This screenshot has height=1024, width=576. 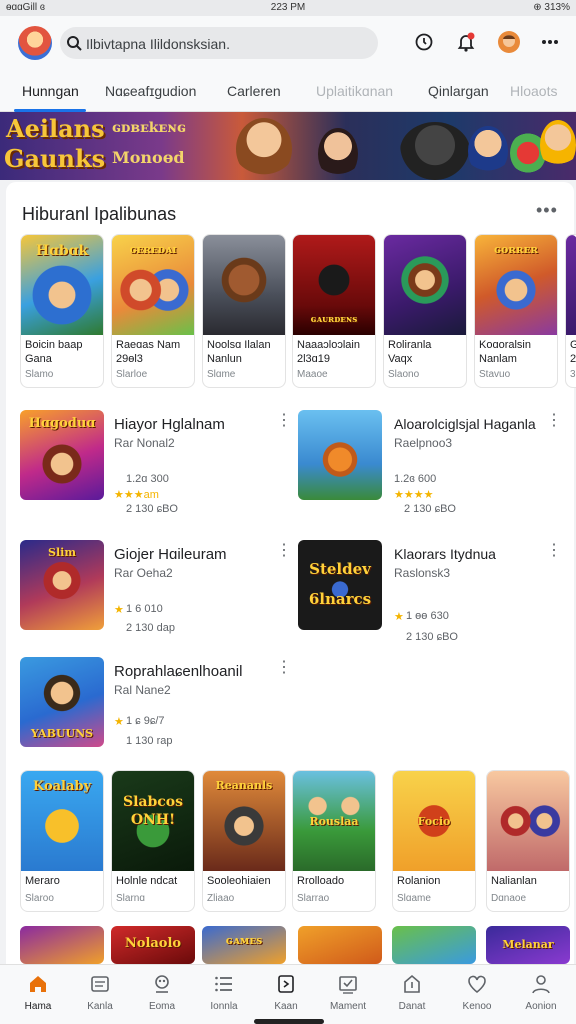 What do you see at coordinates (169, 424) in the screenshot?
I see `game-title: Hiayor Hglalnam` at bounding box center [169, 424].